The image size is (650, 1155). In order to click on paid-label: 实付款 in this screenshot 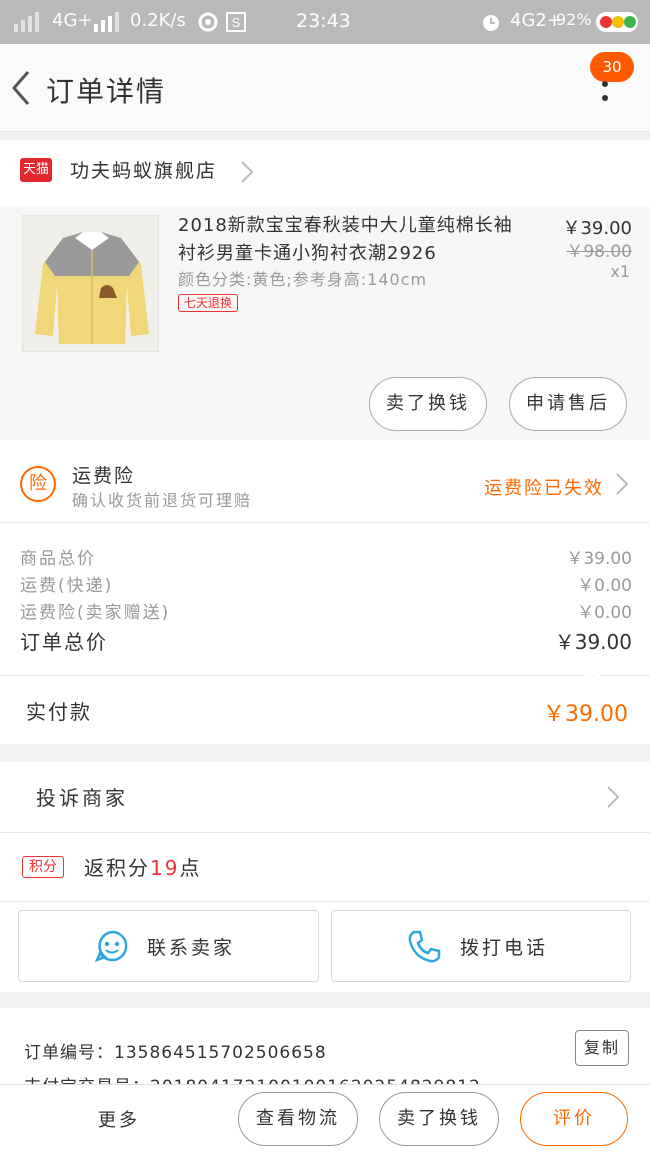, I will do `click(59, 712)`.